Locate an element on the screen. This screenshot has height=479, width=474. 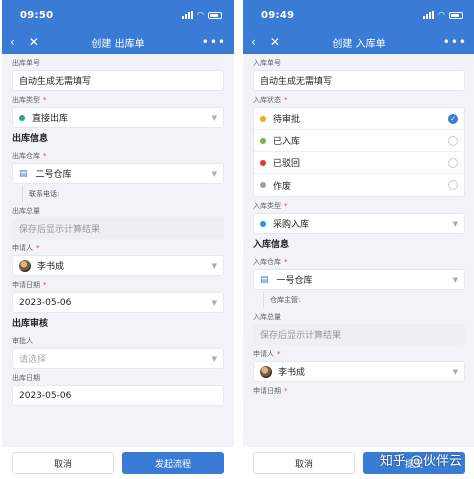
section-inbound-info: 入库信息 is located at coordinates (271, 245).